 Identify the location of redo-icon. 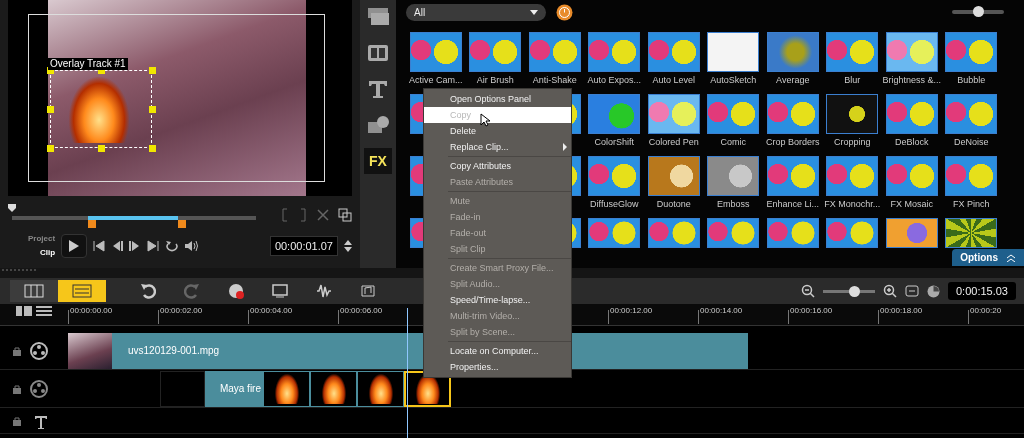
(192, 291).